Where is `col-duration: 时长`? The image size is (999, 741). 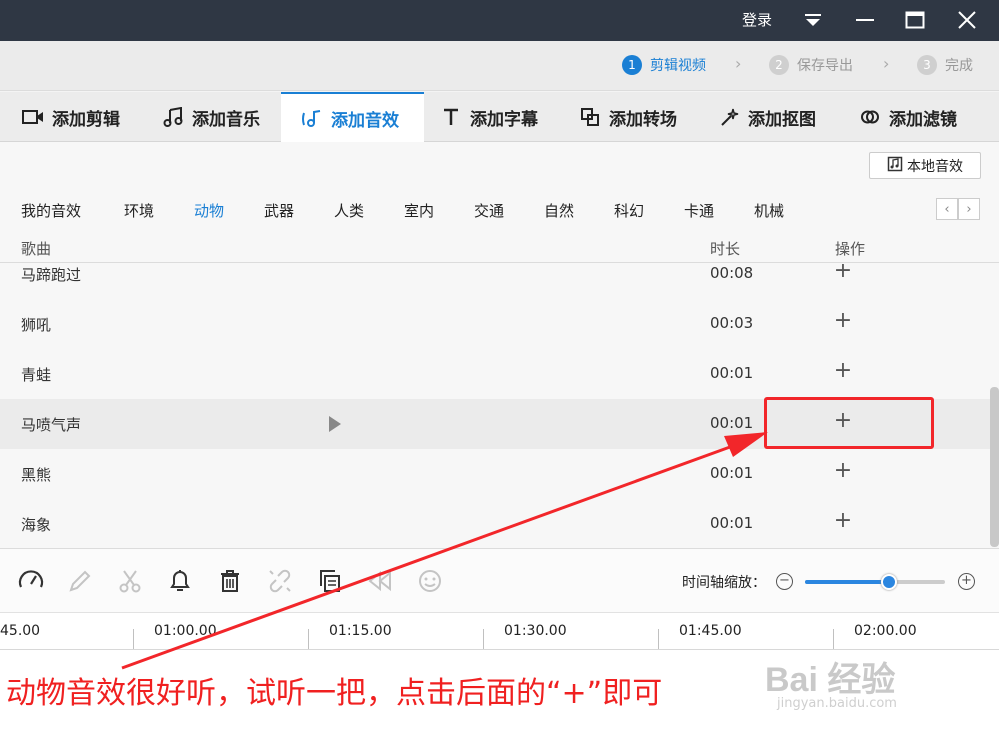 col-duration: 时长 is located at coordinates (725, 249).